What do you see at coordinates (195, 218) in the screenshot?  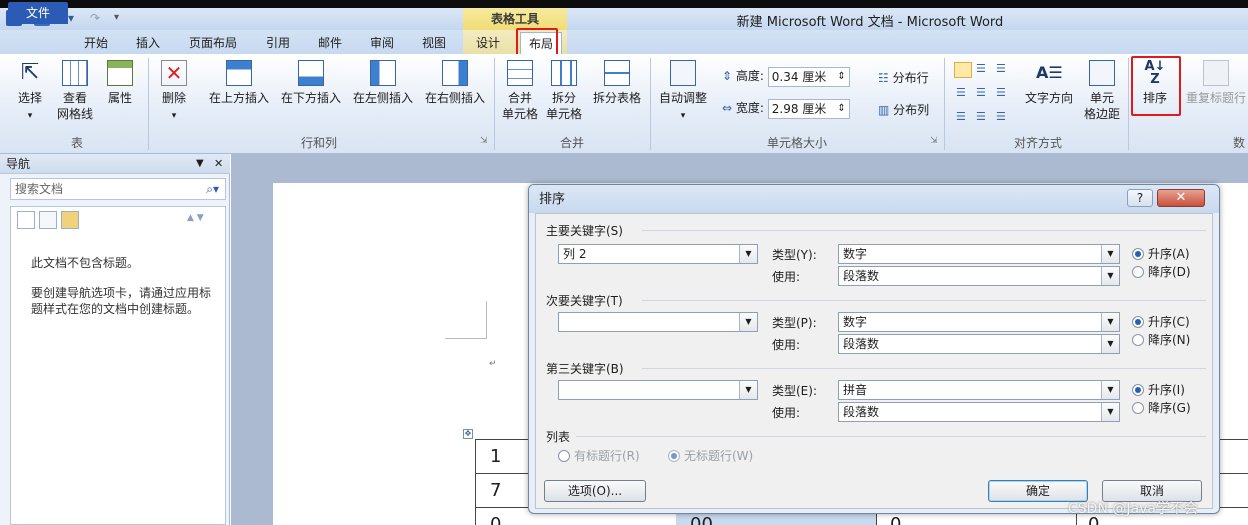 I see `nav-up-down-icon: ▲ ▼` at bounding box center [195, 218].